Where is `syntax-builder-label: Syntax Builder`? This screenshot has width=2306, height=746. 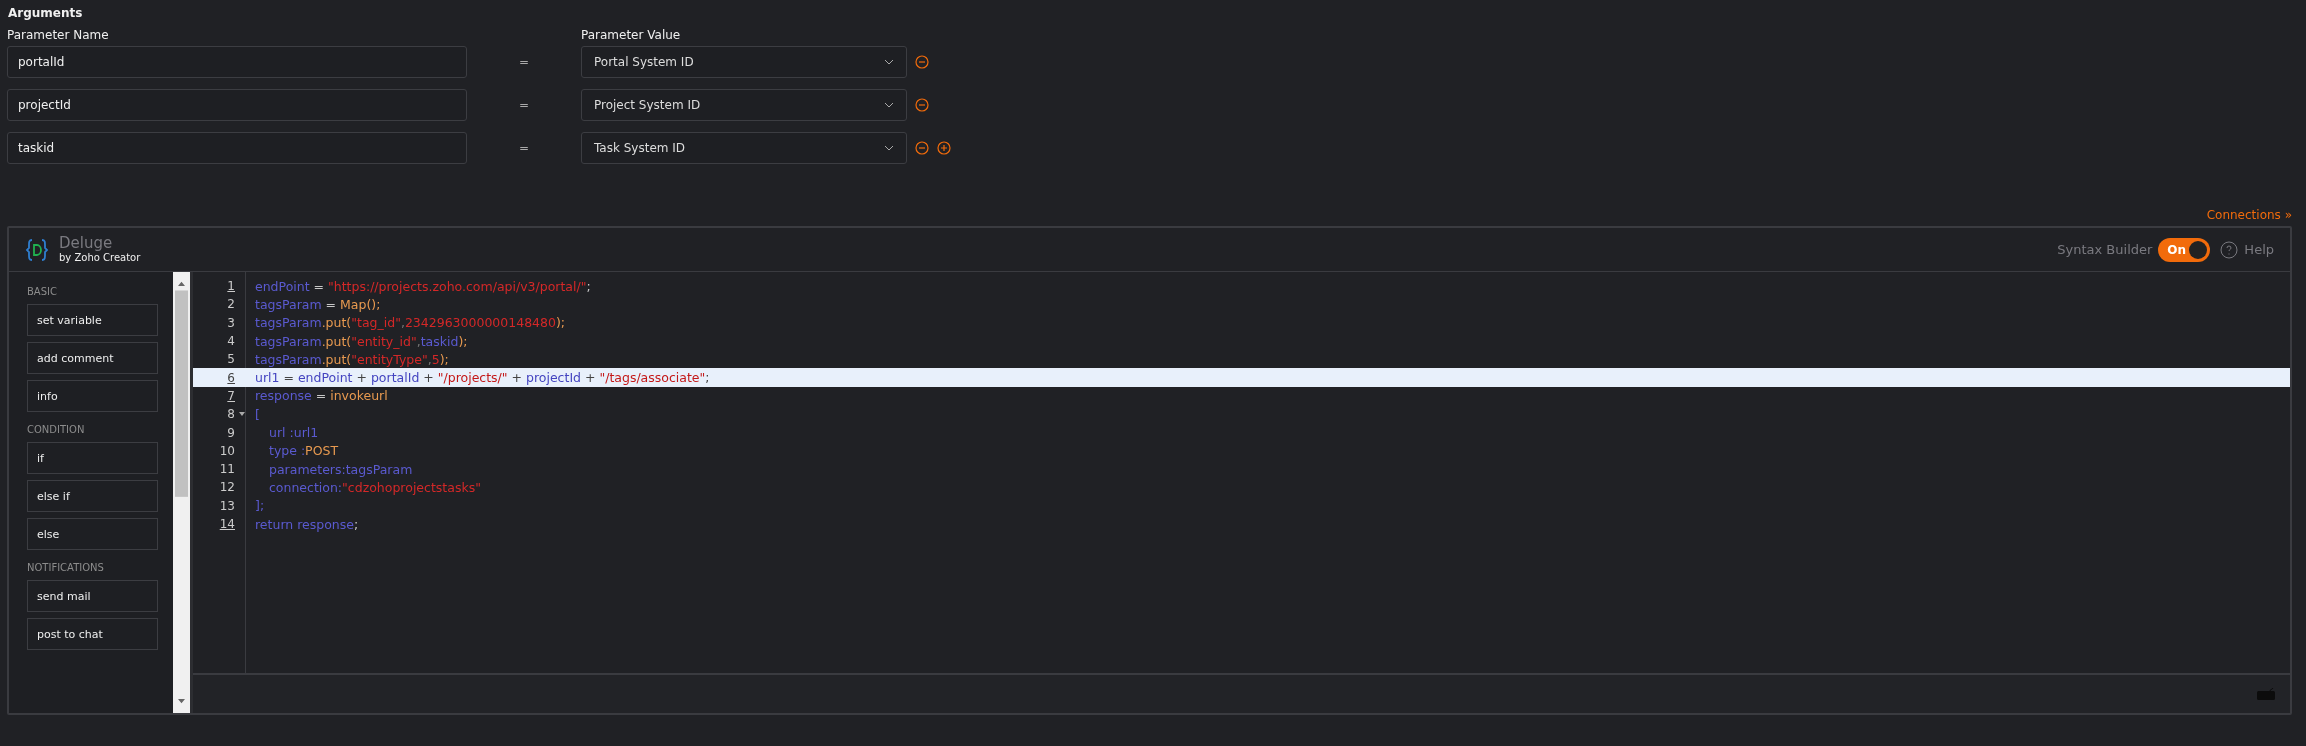 syntax-builder-label: Syntax Builder is located at coordinates (2105, 249).